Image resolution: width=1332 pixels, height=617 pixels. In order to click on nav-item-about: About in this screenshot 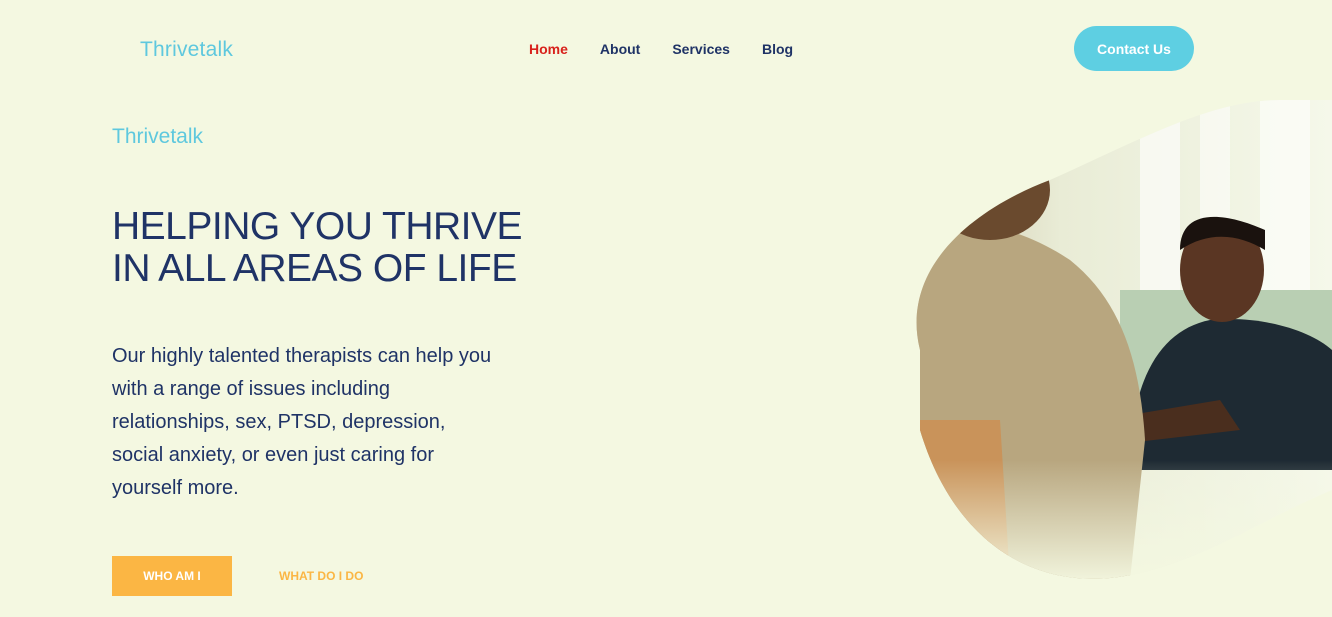, I will do `click(620, 49)`.